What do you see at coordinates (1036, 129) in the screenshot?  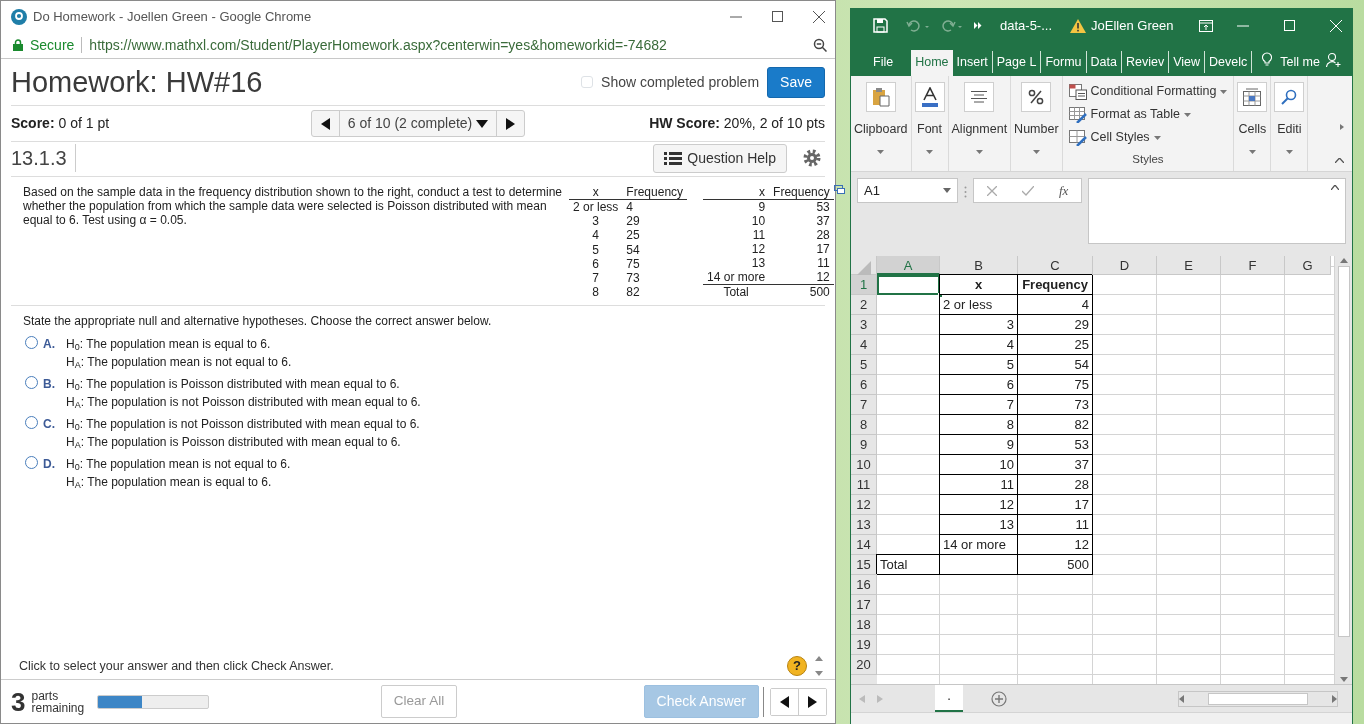 I see `group-label: Number` at bounding box center [1036, 129].